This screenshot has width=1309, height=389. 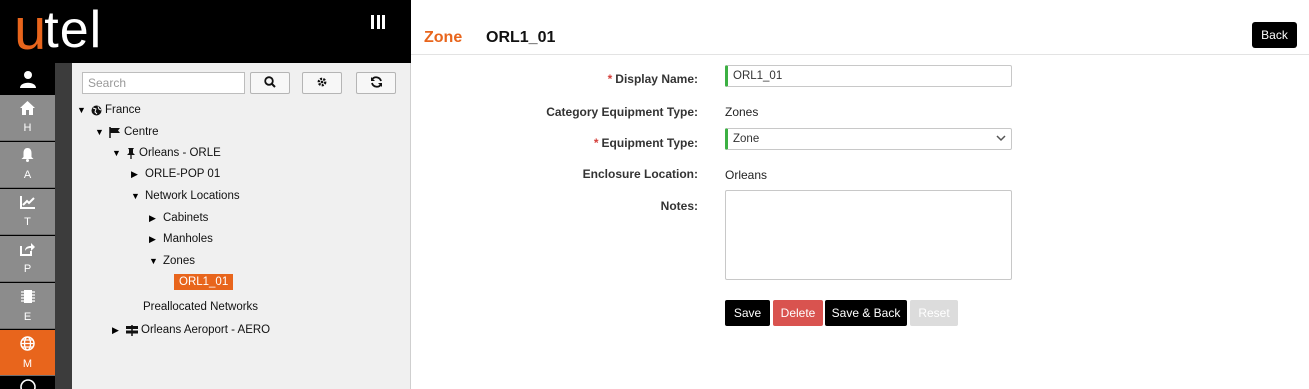 I want to click on field-label-text: Notes:, so click(x=679, y=206).